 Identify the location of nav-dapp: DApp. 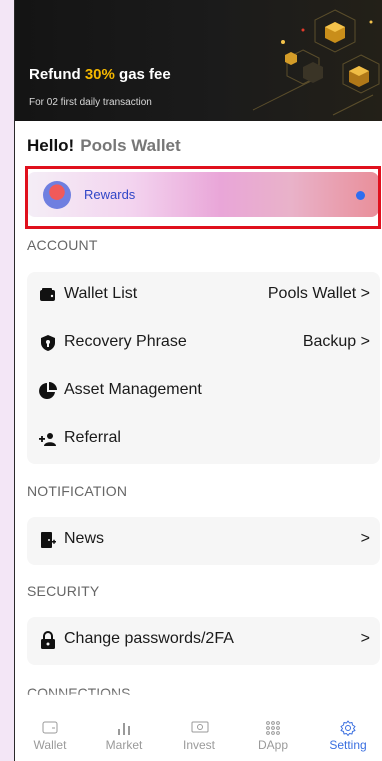
(273, 738).